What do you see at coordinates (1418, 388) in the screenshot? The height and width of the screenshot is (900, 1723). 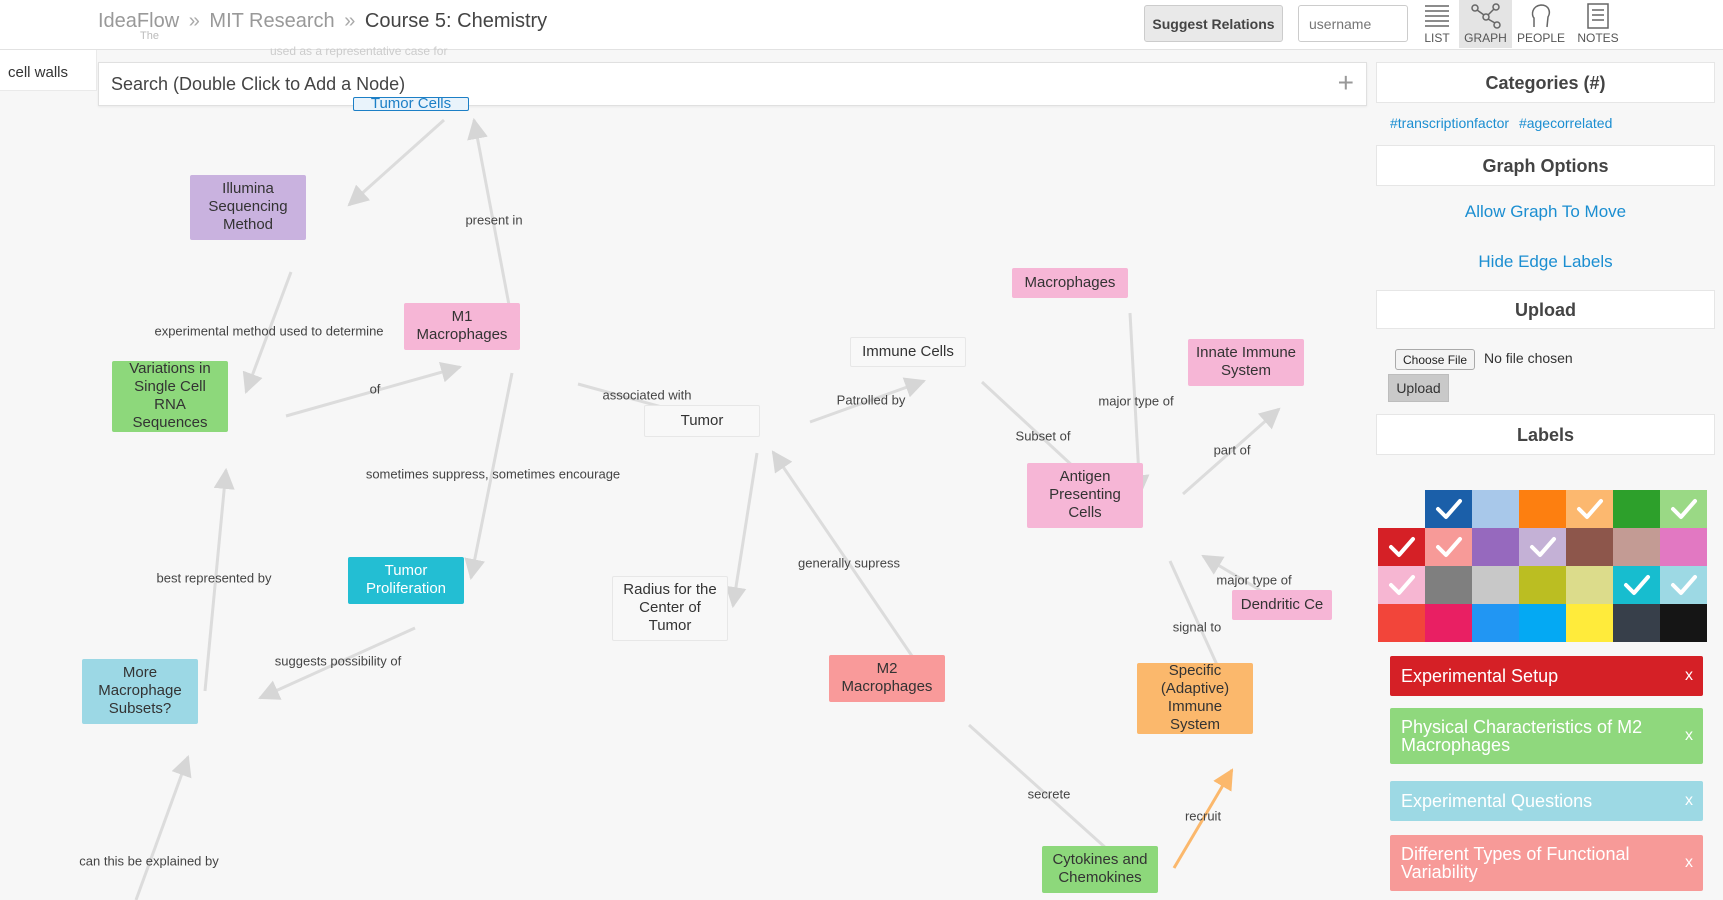 I see `upload-button: Upload` at bounding box center [1418, 388].